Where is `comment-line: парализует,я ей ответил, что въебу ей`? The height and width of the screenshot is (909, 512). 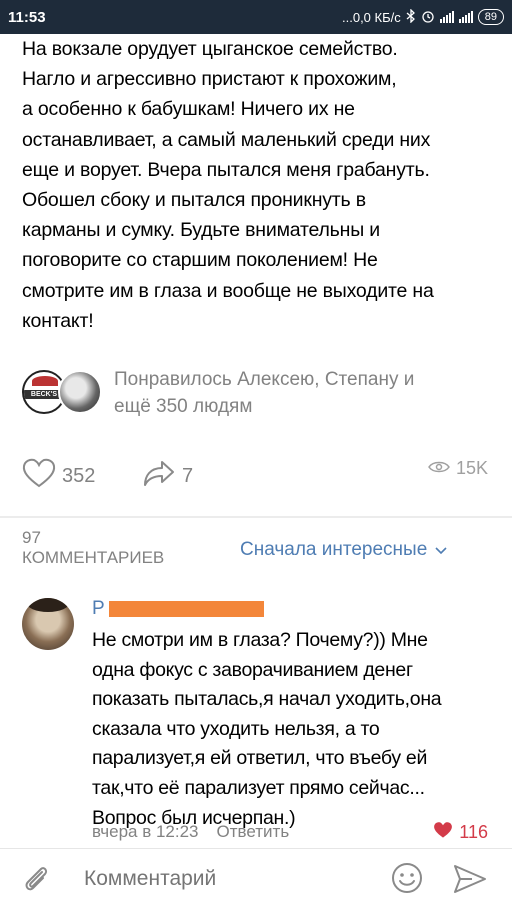 comment-line: парализует,я ей ответил, что въебу ей is located at coordinates (260, 758).